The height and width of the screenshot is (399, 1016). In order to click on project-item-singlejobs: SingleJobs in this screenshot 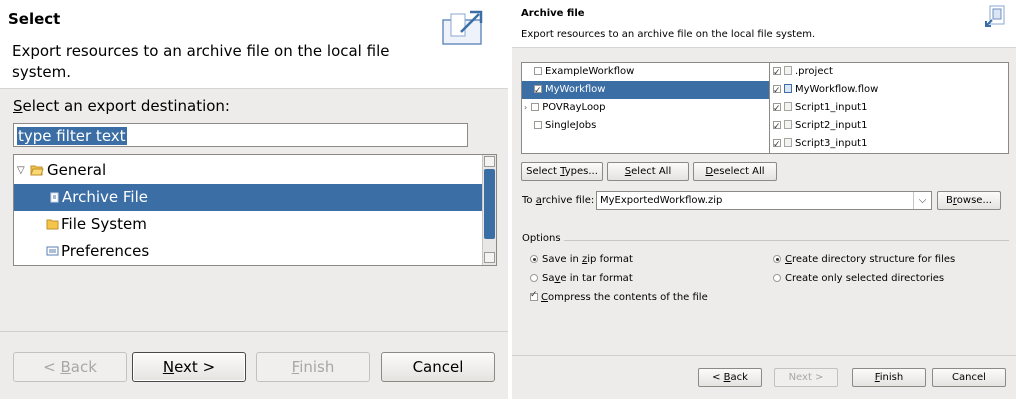, I will do `click(646, 126)`.